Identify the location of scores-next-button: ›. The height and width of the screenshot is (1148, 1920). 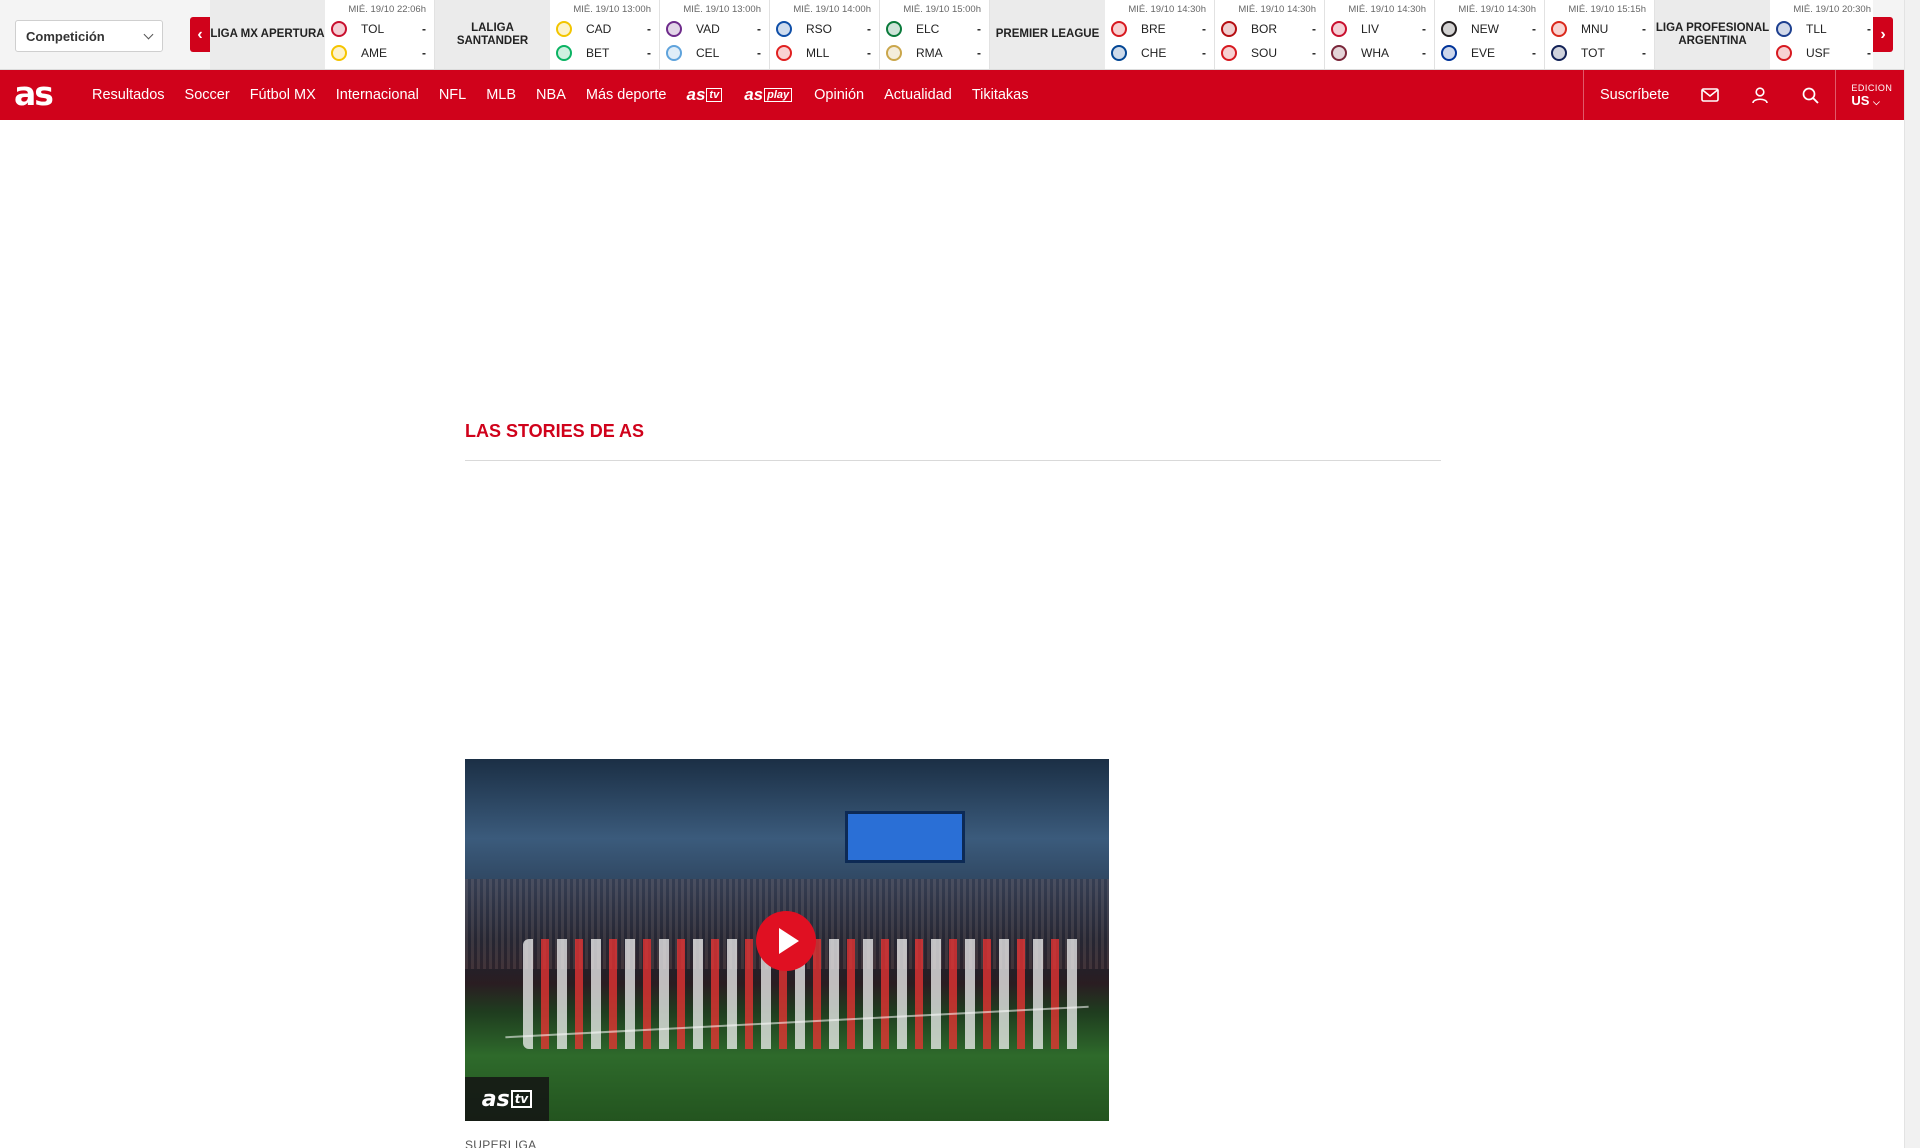
(1883, 34).